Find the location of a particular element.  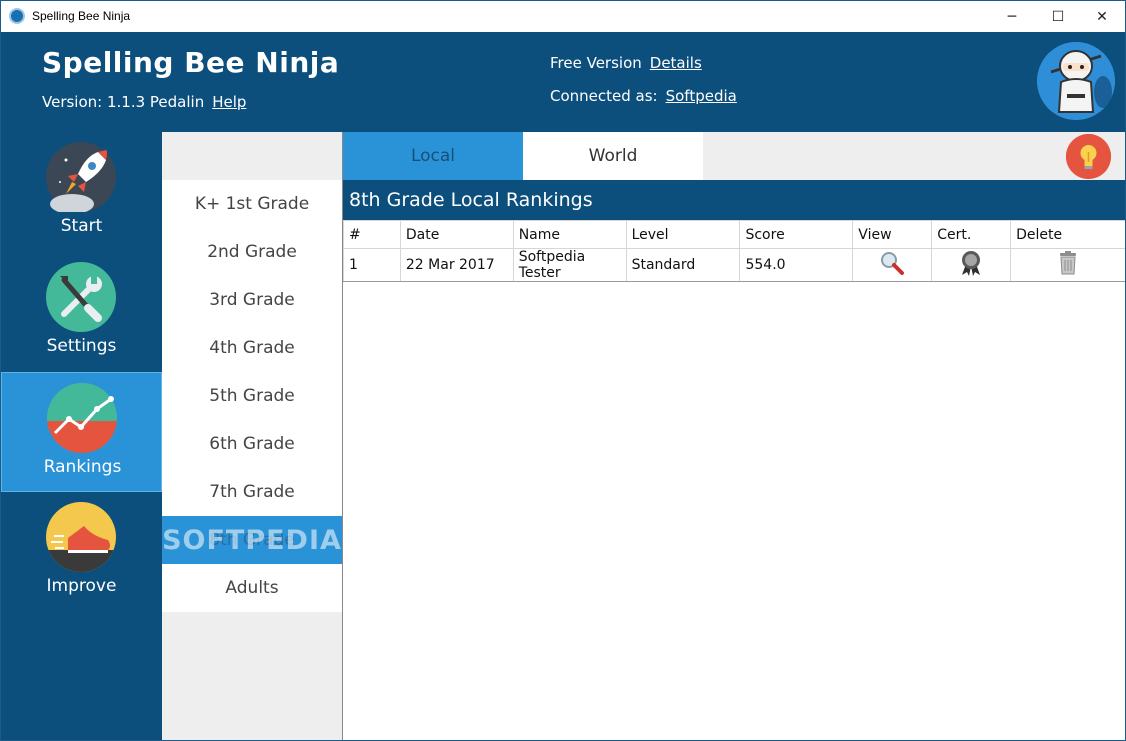

ninja-icon is located at coordinates (1076, 81).